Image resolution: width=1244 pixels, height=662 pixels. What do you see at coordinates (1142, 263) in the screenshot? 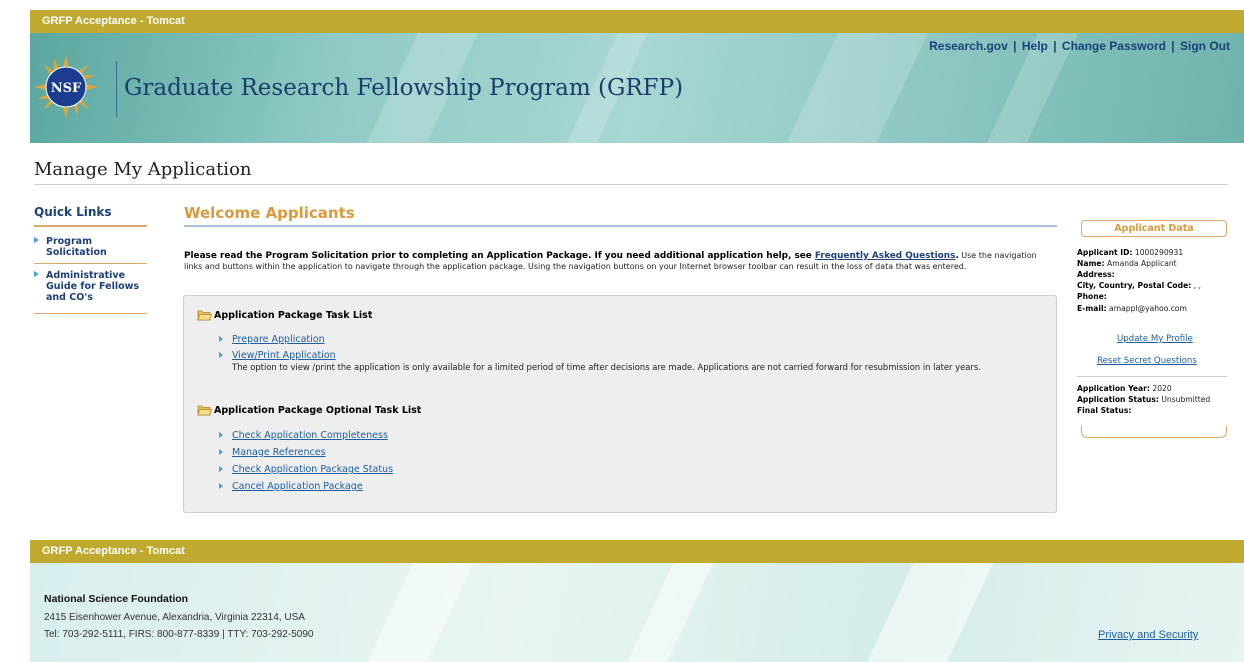
I see `applicant-name-value: Amanda Applicant` at bounding box center [1142, 263].